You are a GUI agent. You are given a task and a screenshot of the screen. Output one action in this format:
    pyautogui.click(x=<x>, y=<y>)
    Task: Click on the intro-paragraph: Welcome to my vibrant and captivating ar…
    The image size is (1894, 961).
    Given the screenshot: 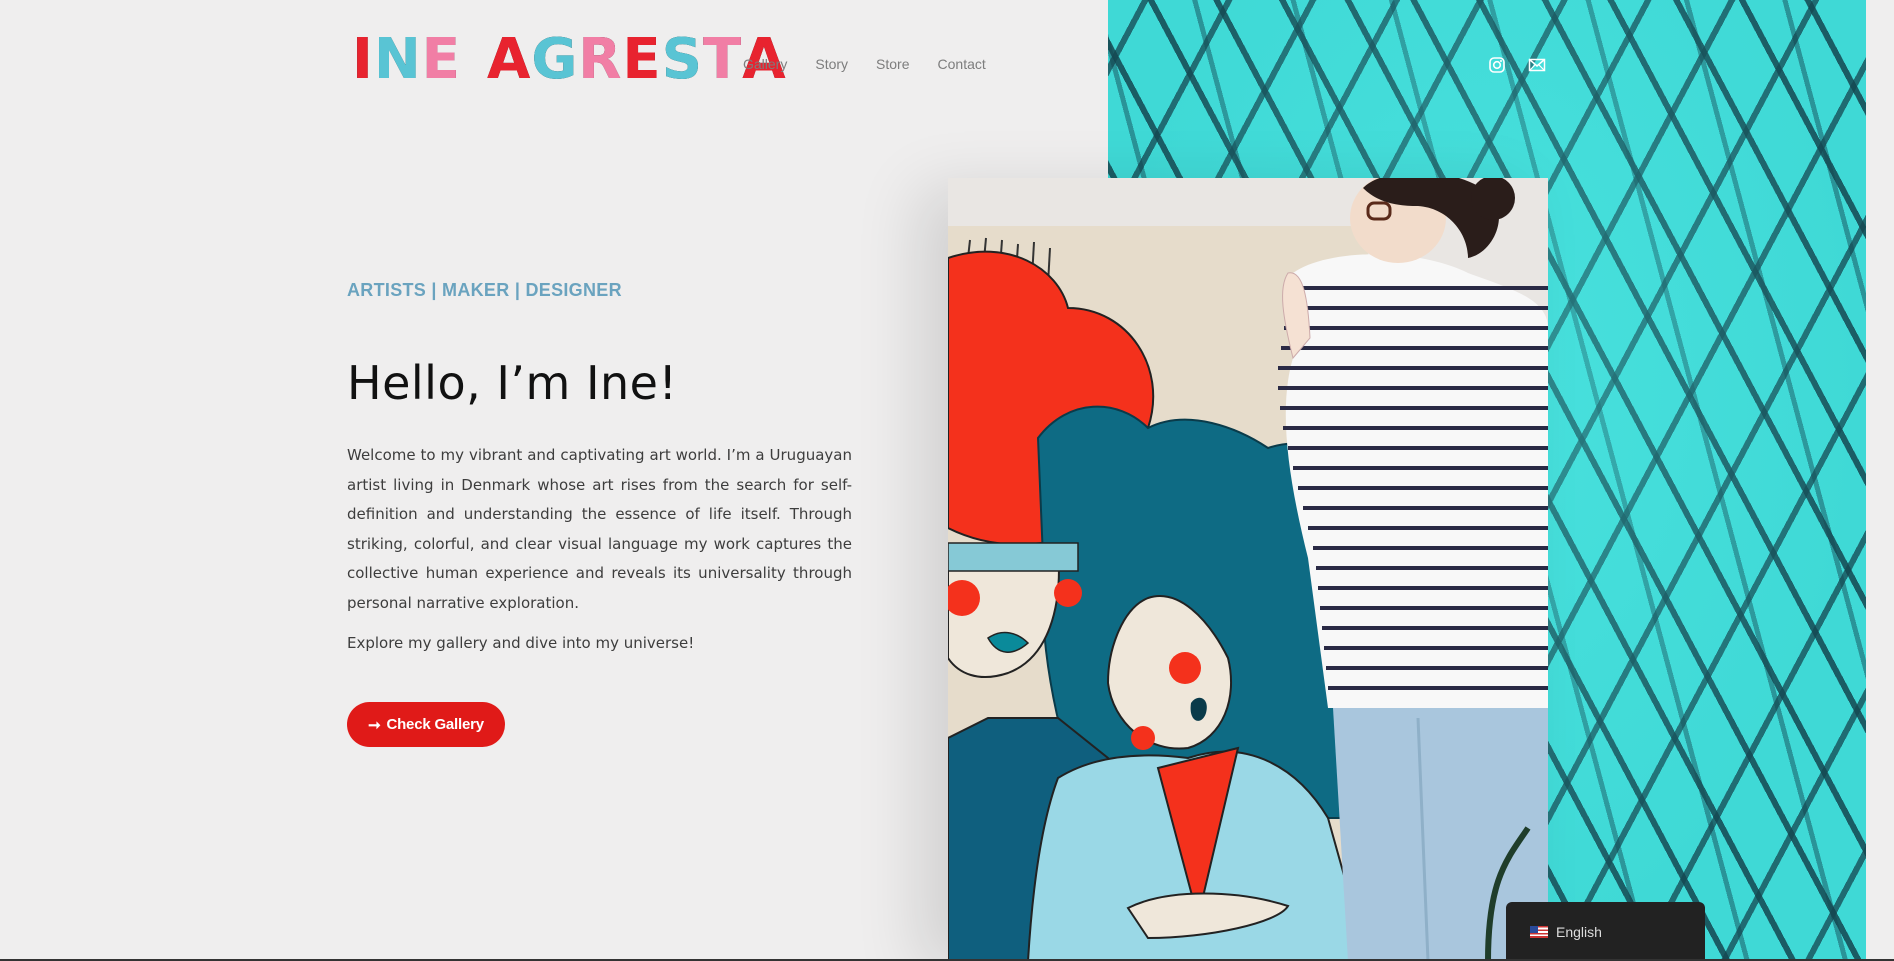 What is the action you would take?
    pyautogui.click(x=599, y=529)
    